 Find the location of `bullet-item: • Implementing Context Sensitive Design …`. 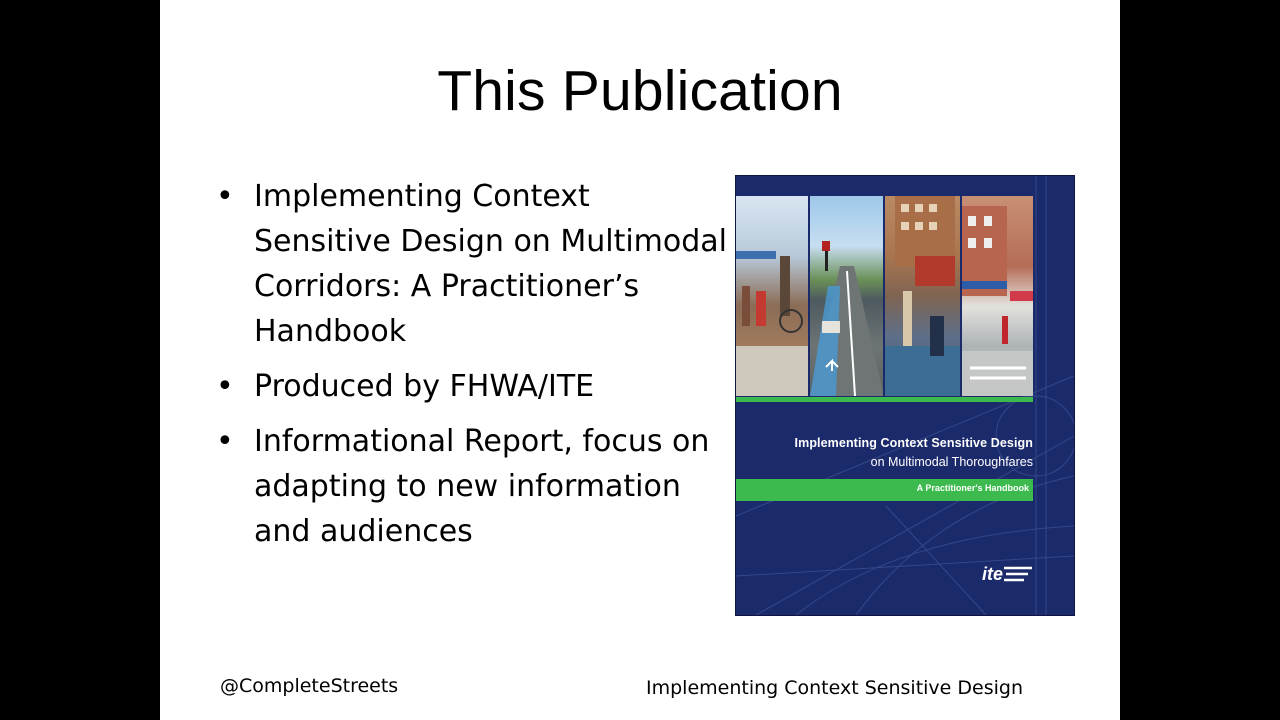

bullet-item: • Implementing Context Sensitive Design … is located at coordinates (476, 264).